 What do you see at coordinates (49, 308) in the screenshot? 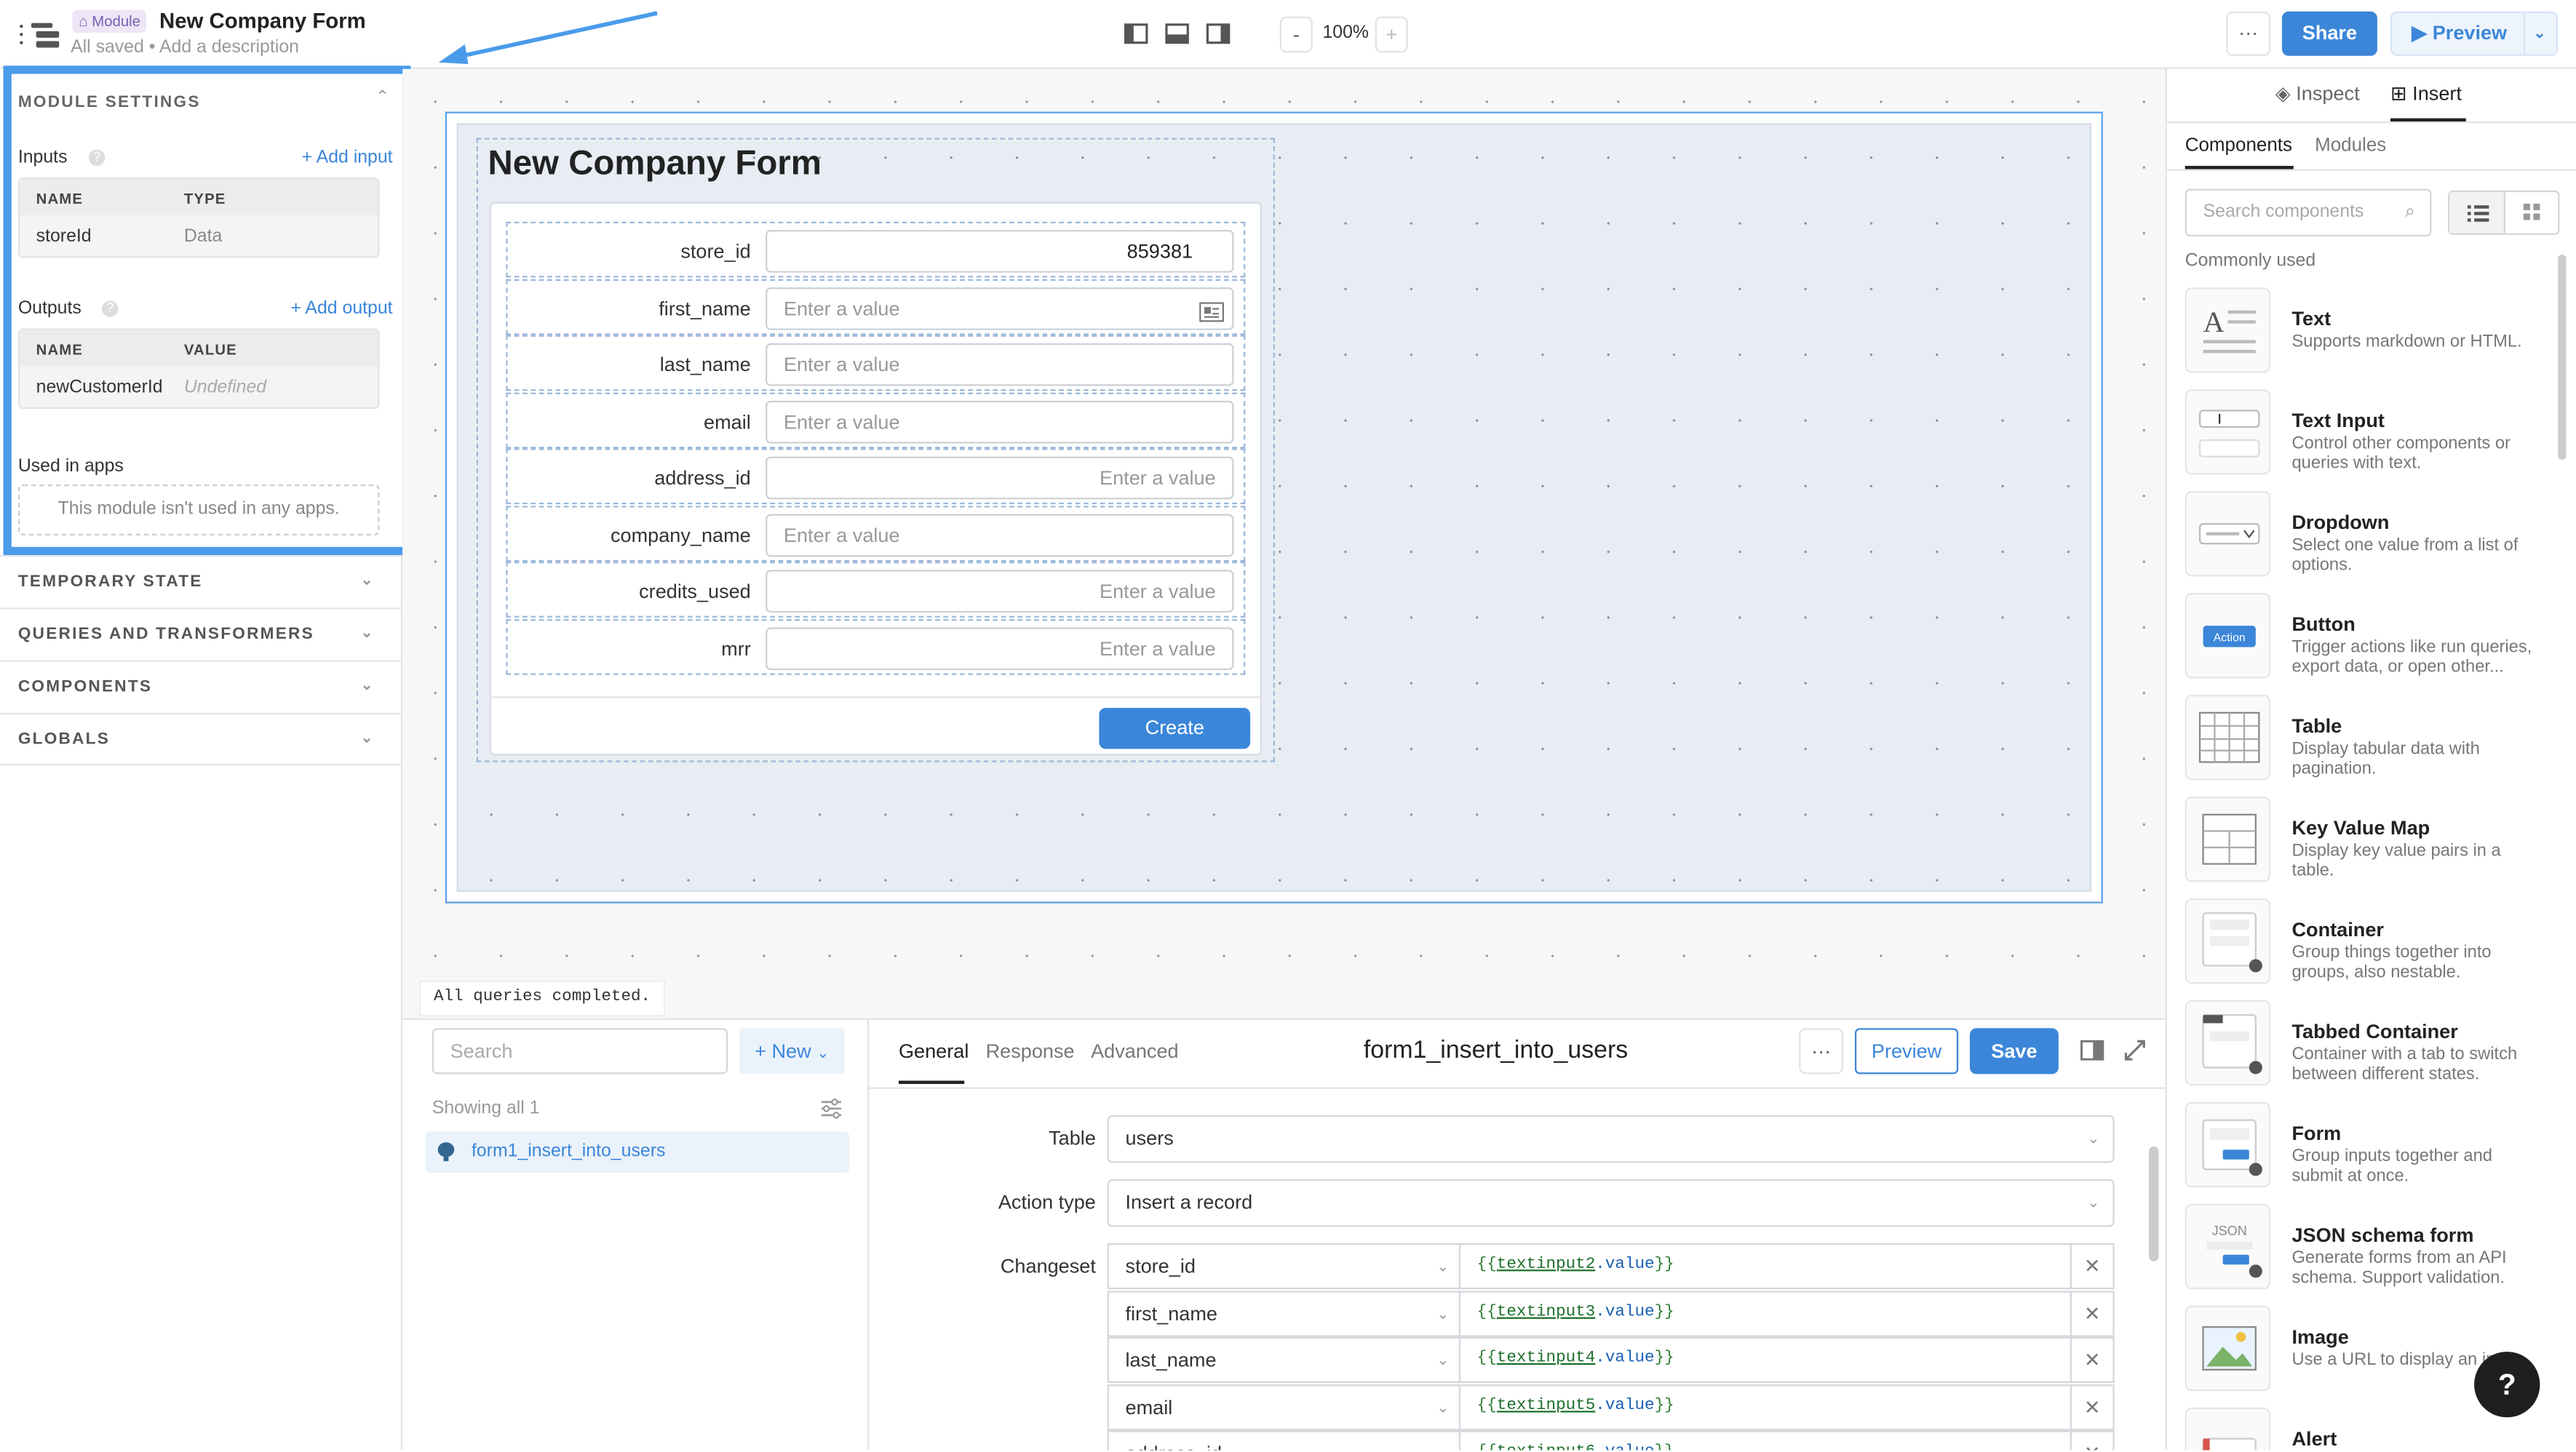
I see `outputs-label: Outputs` at bounding box center [49, 308].